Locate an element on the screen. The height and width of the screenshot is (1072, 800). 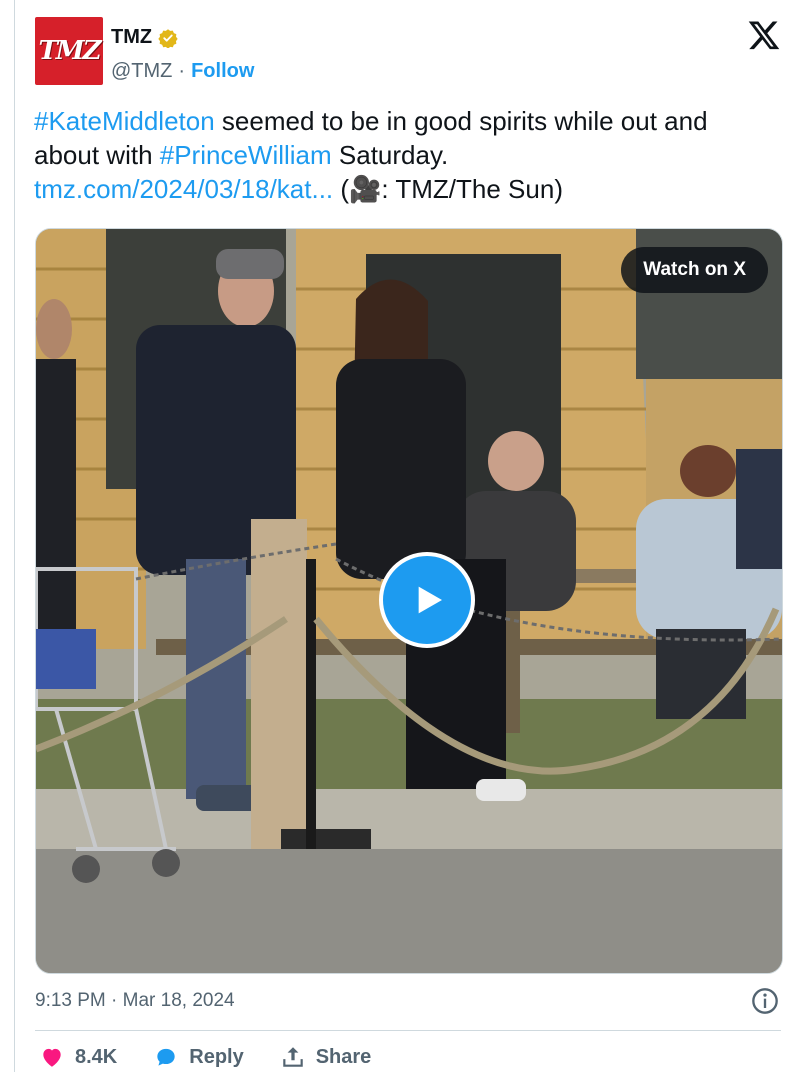
share-label: Share is located at coordinates (343, 1056).